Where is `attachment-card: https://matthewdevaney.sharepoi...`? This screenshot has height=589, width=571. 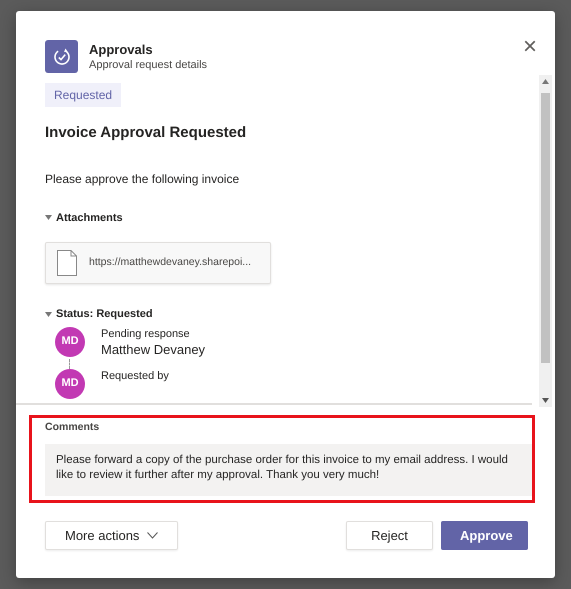 attachment-card: https://matthewdevaney.sharepoi... is located at coordinates (158, 263).